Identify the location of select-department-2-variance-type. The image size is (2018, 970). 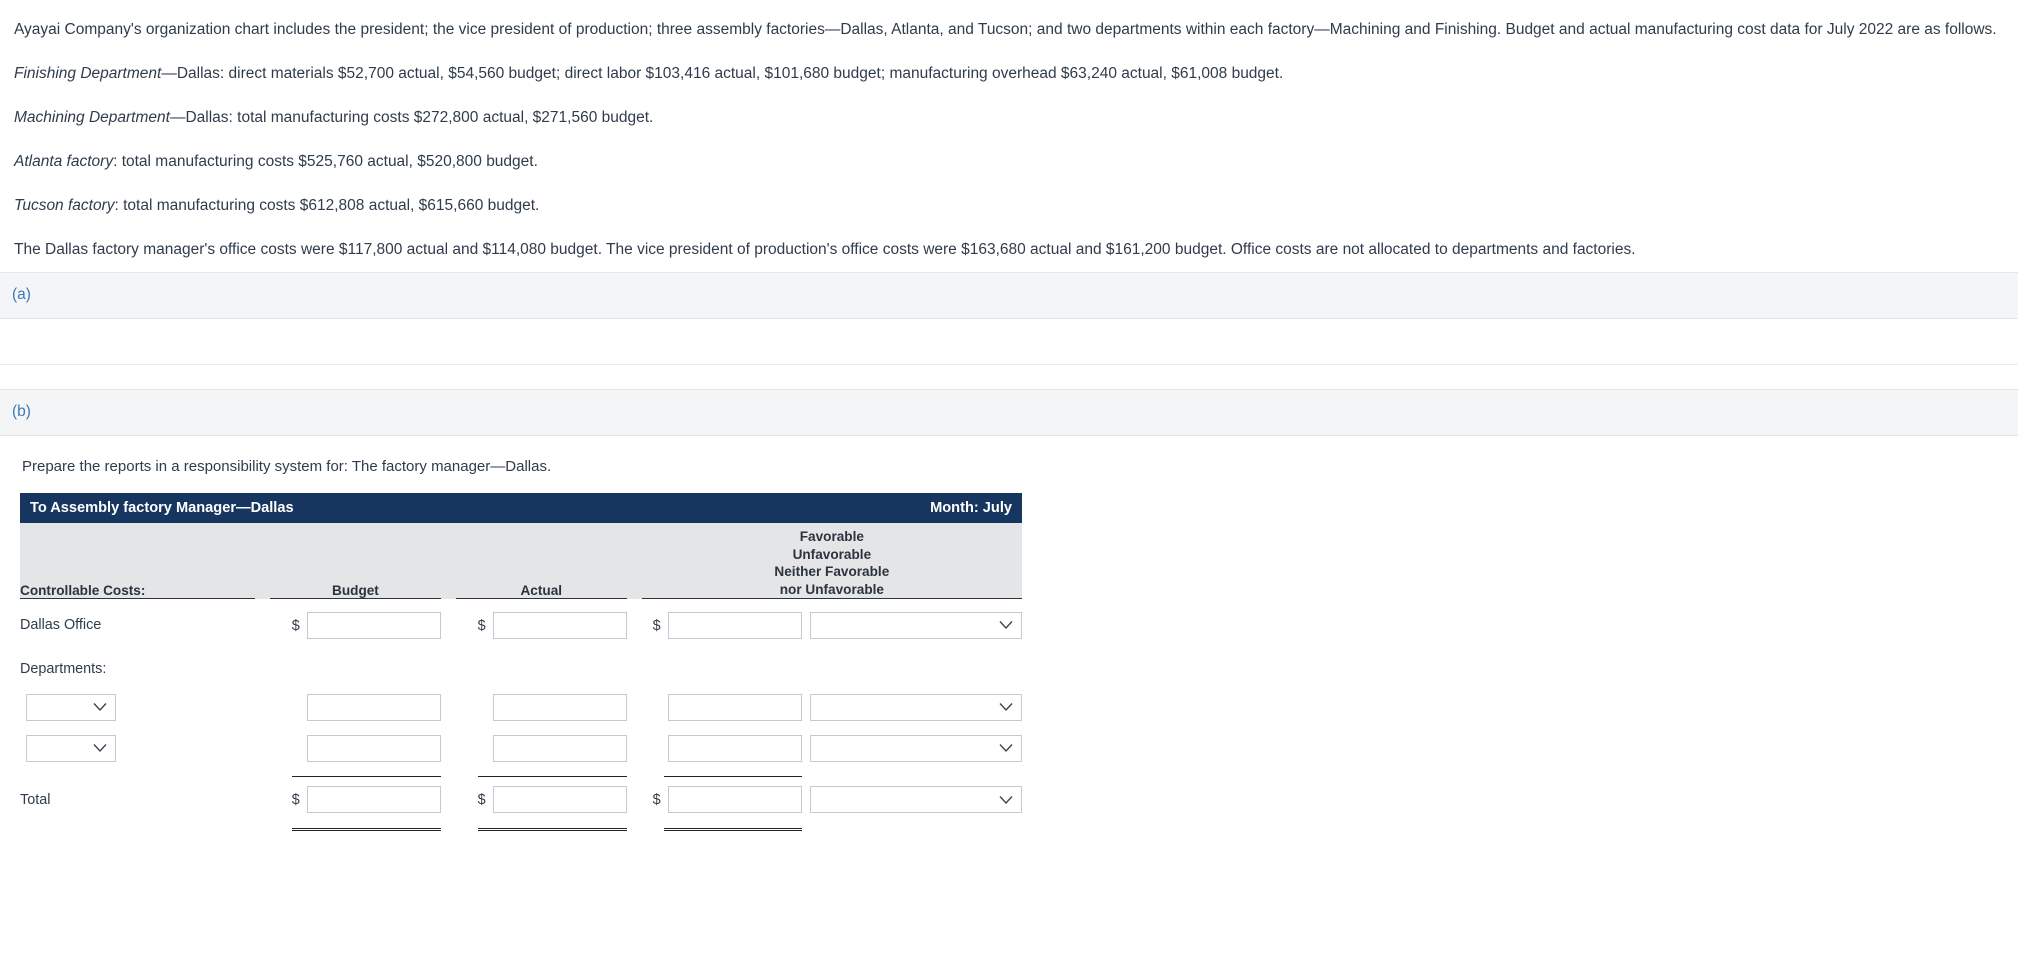
(915, 748).